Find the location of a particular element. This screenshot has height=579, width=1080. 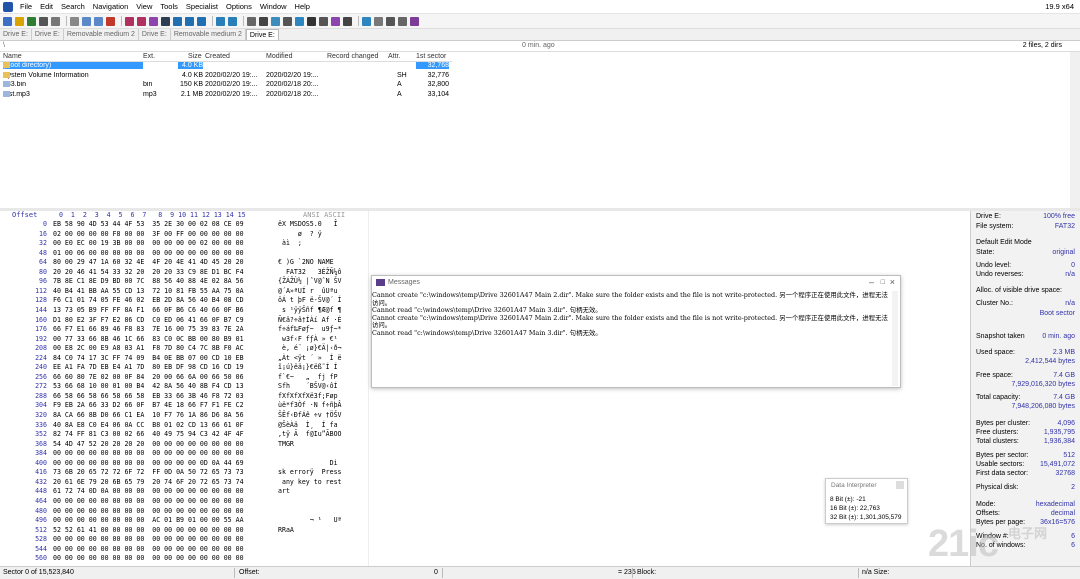

hex-icon is located at coordinates (287, 21).